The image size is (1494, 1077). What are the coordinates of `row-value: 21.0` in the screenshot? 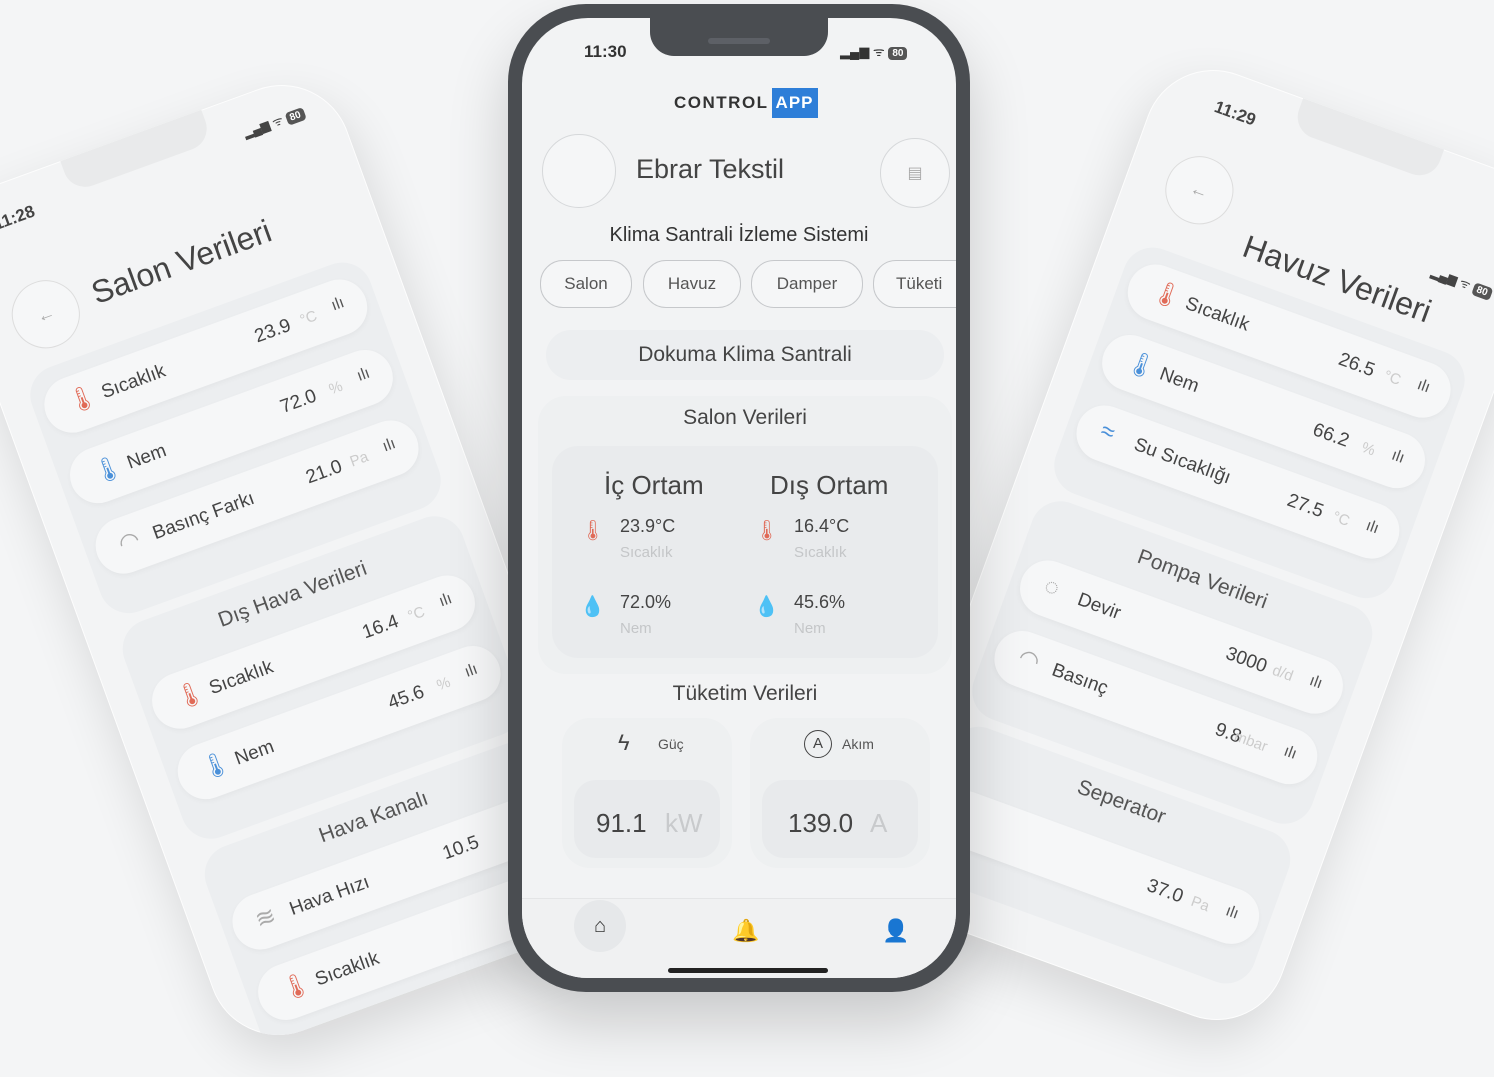 It's located at (324, 472).